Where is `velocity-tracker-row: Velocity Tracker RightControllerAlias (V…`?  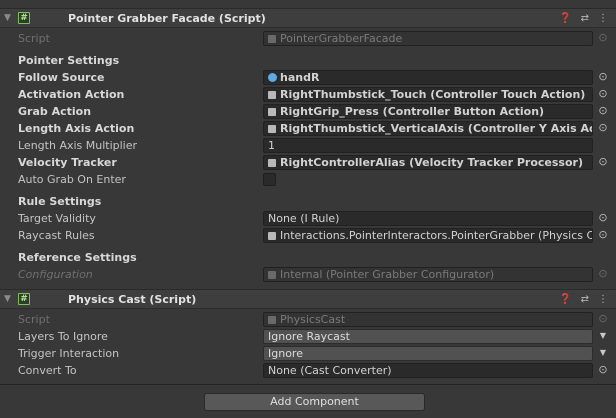 velocity-tracker-row: Velocity Tracker RightControllerAlias (V… is located at coordinates (308, 162).